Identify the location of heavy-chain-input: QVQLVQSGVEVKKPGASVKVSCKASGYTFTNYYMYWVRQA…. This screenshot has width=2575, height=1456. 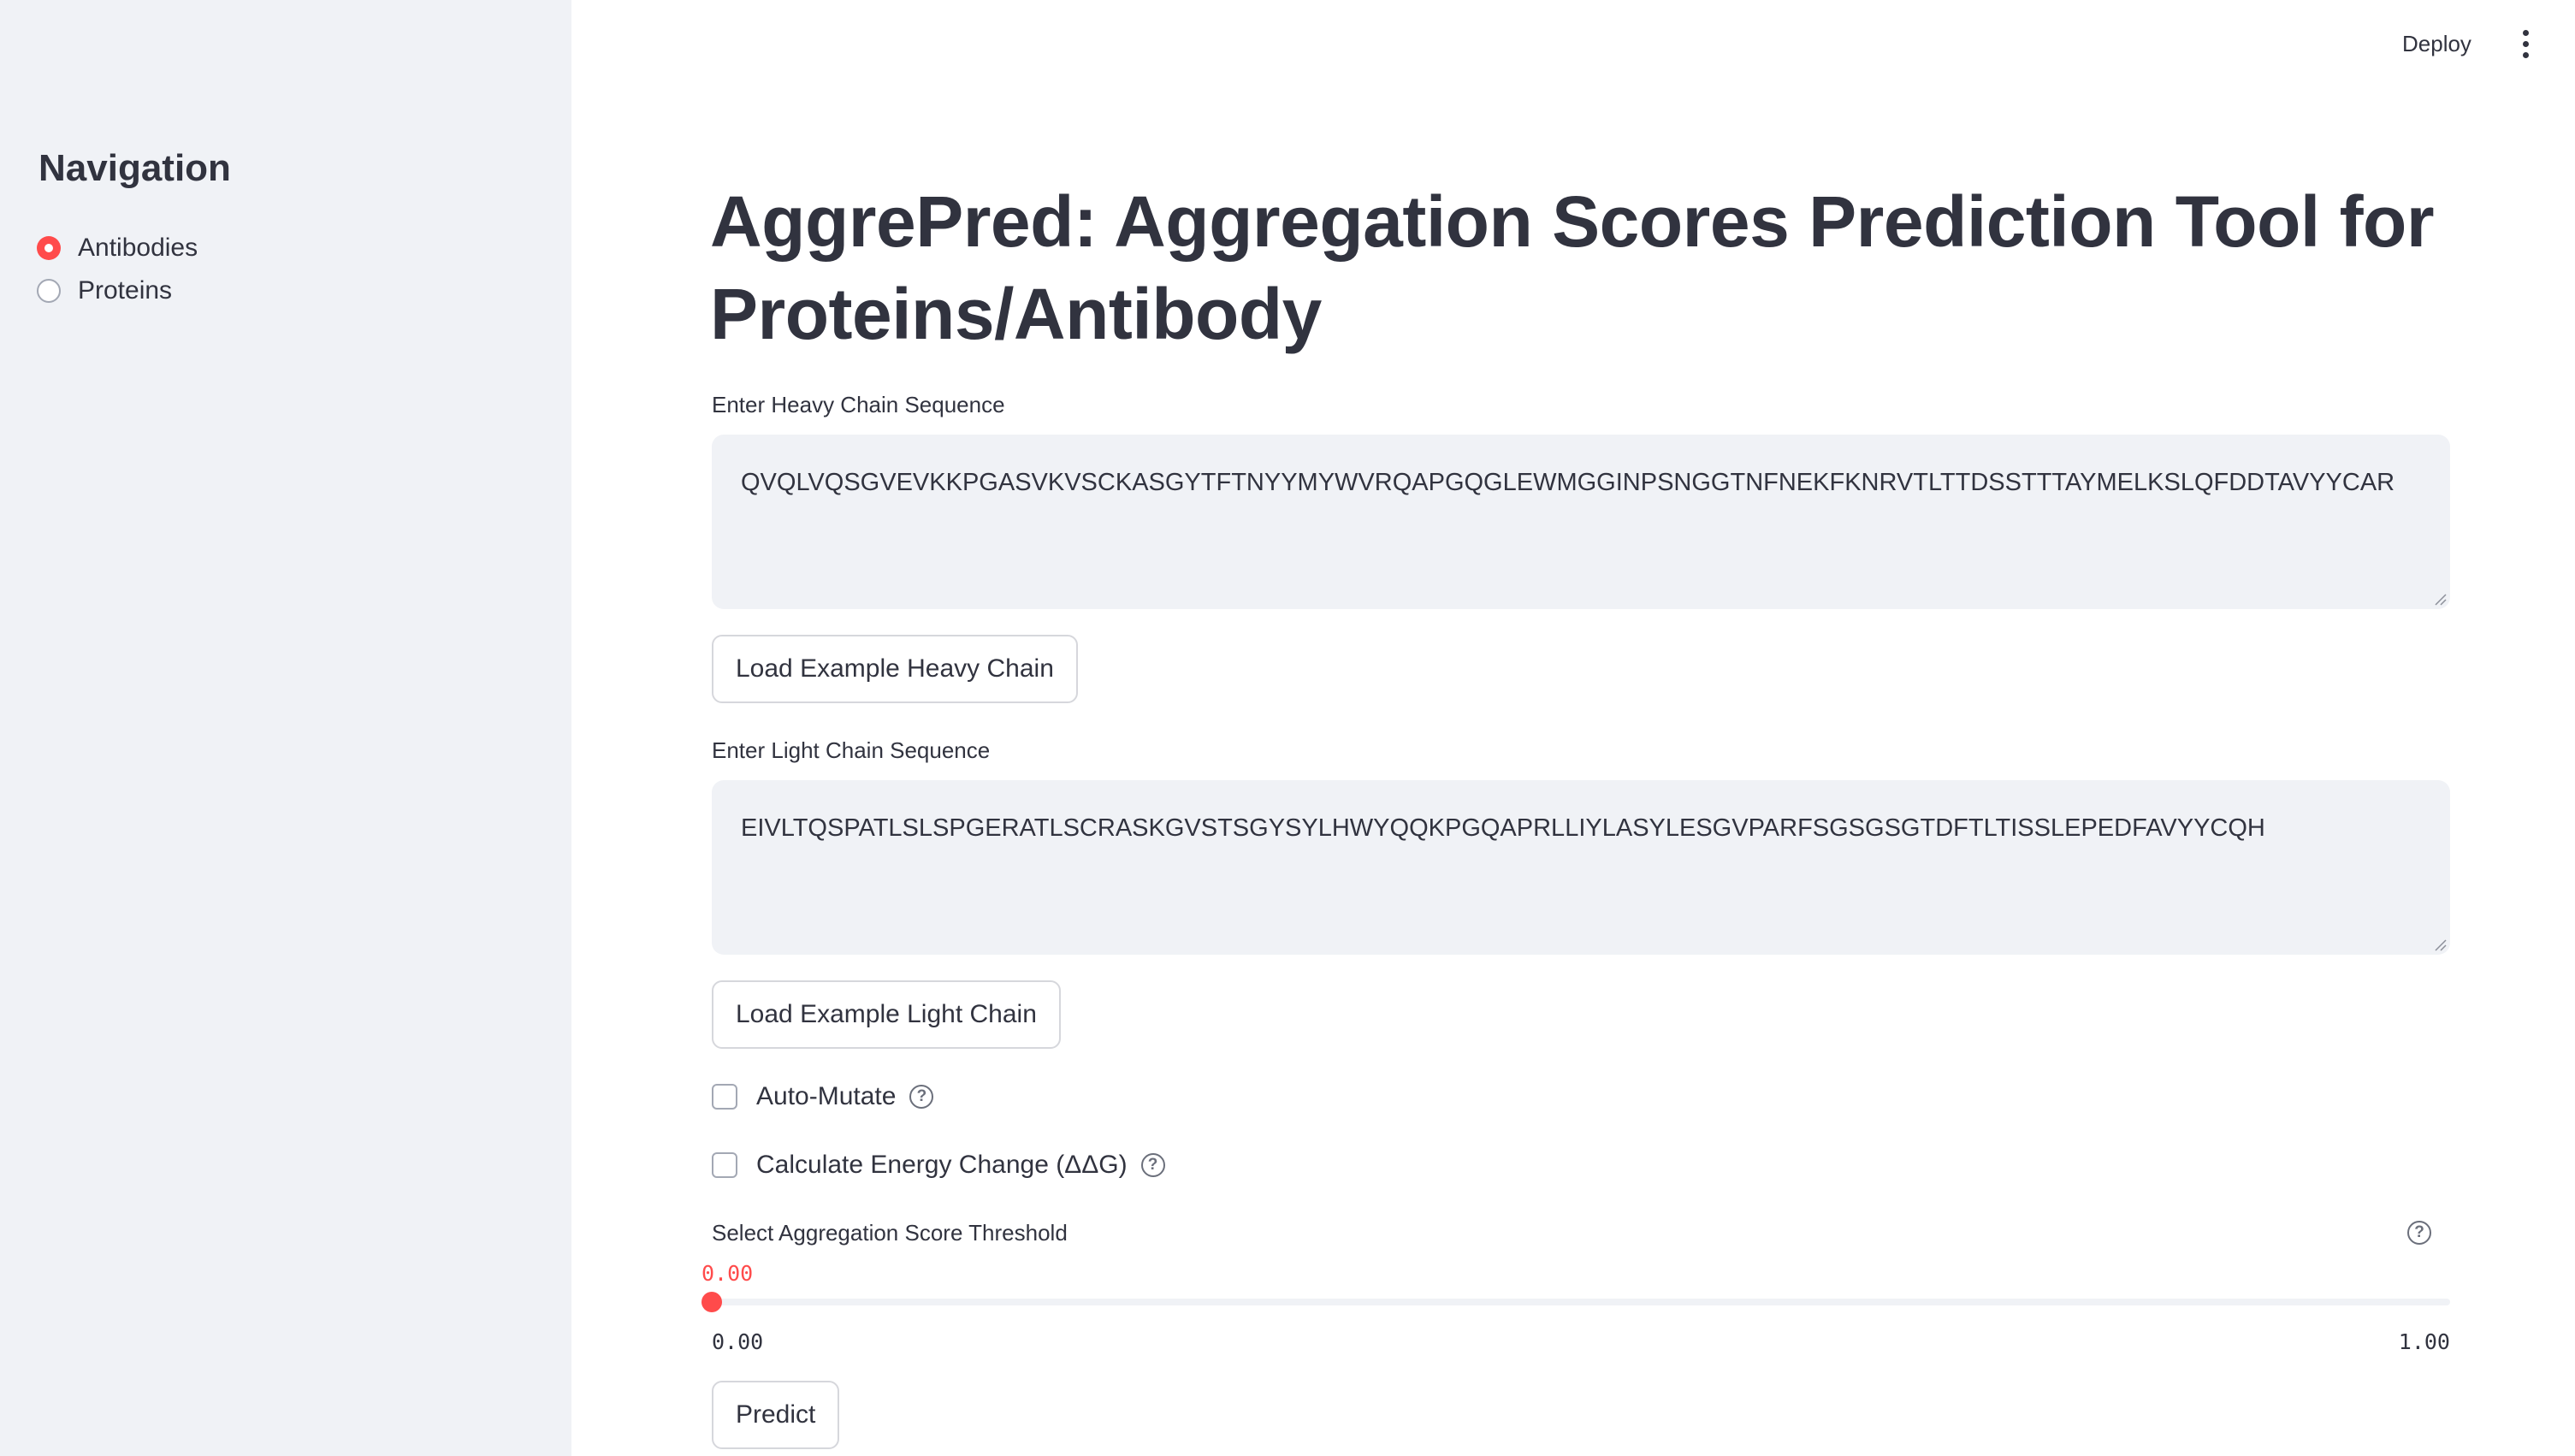
(1581, 522).